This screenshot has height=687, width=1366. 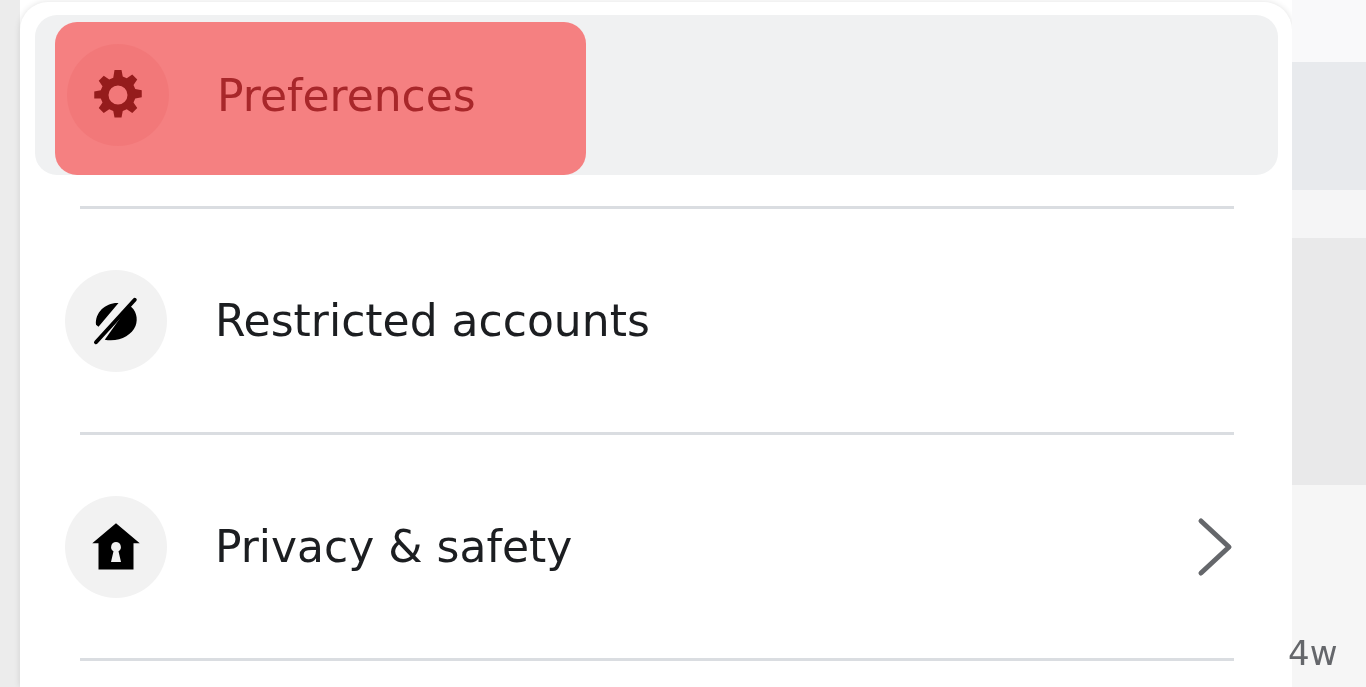 What do you see at coordinates (1313, 653) in the screenshot?
I see `timestamp: 4w` at bounding box center [1313, 653].